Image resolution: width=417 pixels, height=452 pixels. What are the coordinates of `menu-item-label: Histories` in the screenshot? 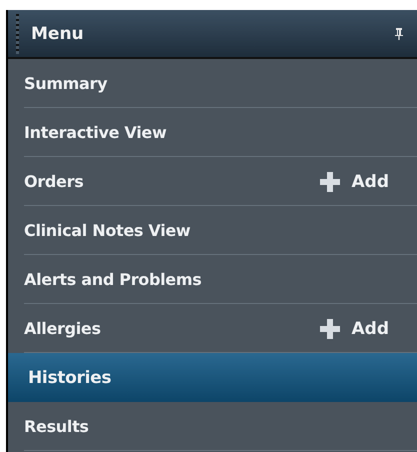 It's located at (70, 378).